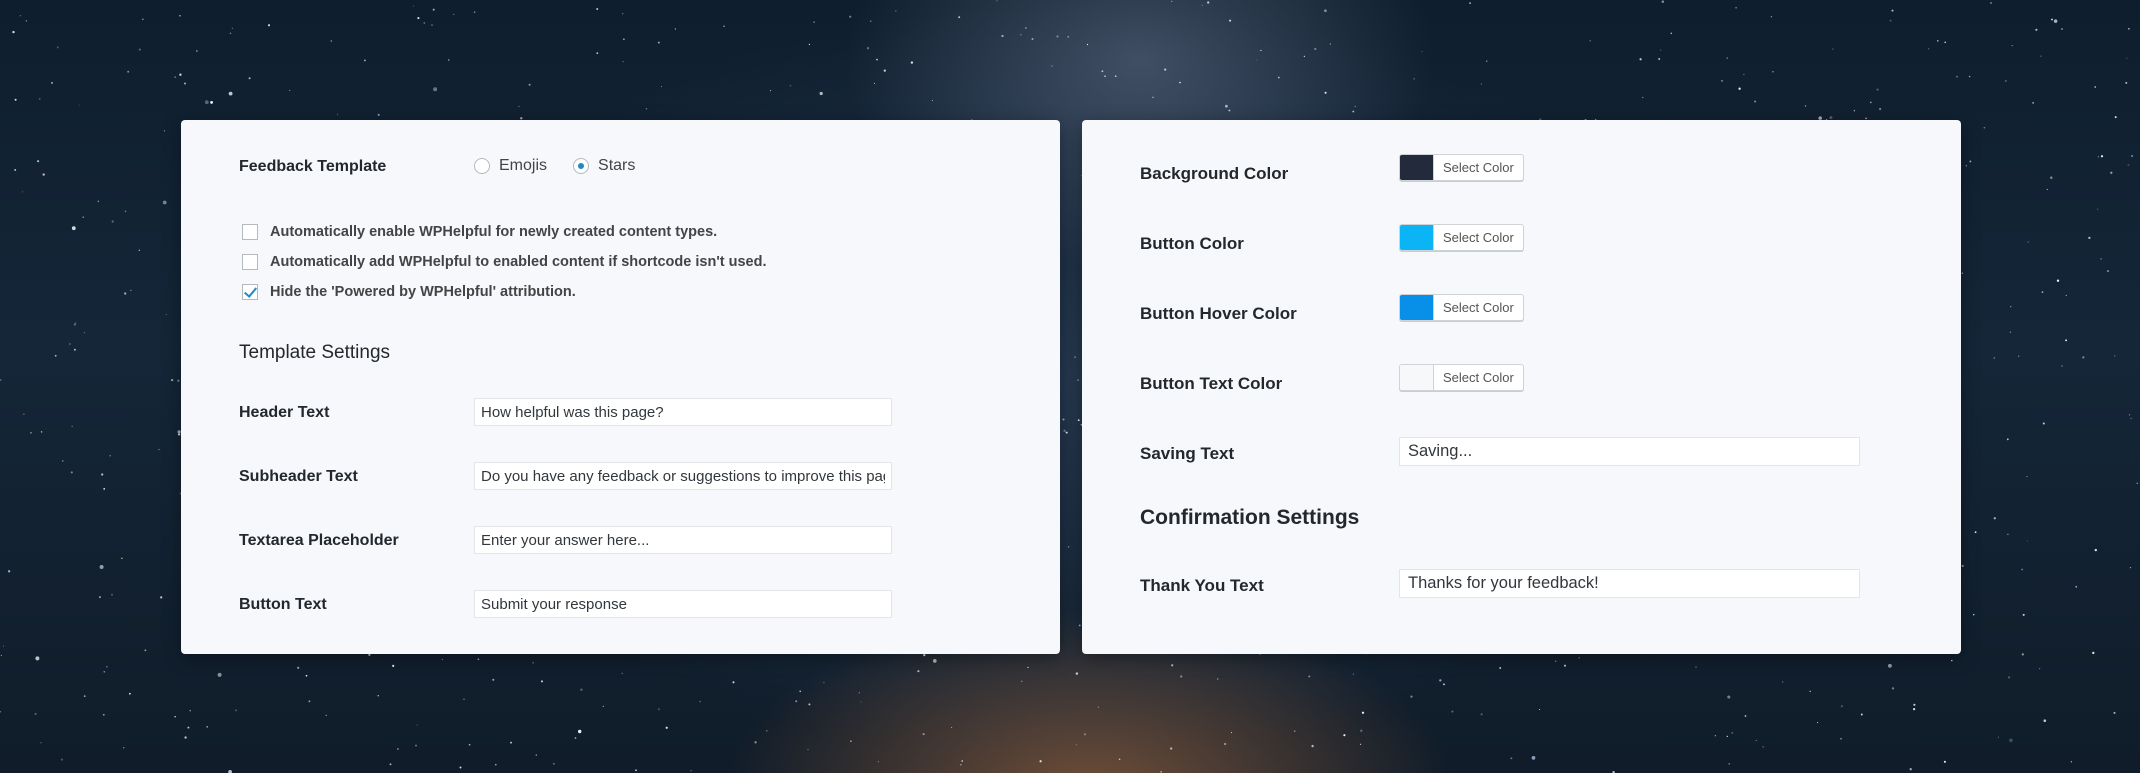  Describe the element at coordinates (284, 412) in the screenshot. I see `header-text-label: Header Text` at that location.